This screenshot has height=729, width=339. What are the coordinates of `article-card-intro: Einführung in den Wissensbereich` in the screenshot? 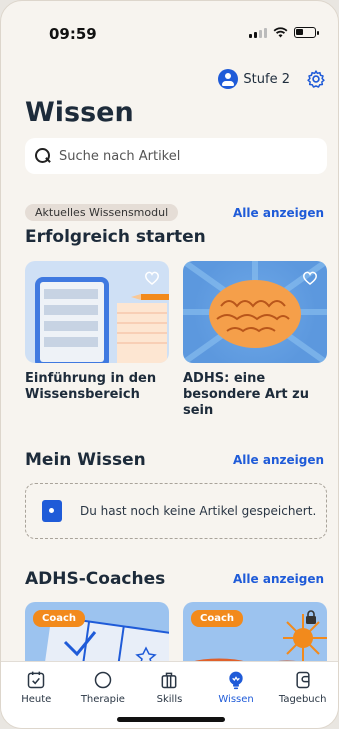 It's located at (97, 332).